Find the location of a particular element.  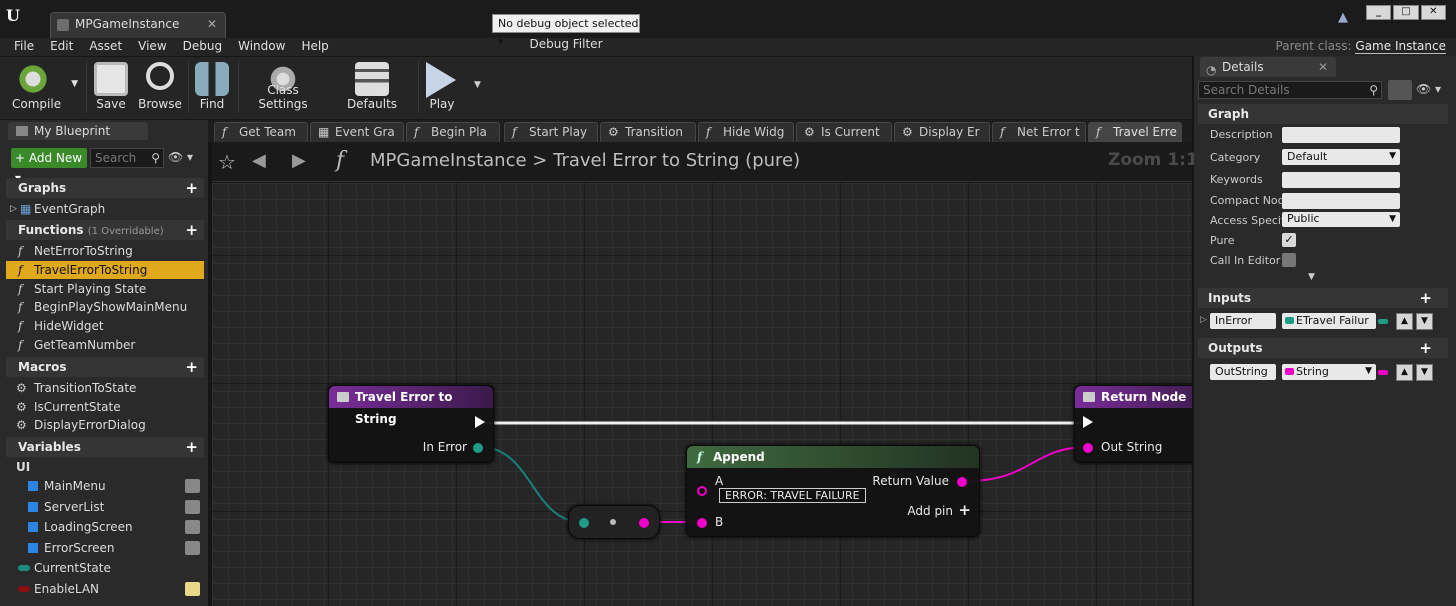

menu-file: File is located at coordinates (24, 47).